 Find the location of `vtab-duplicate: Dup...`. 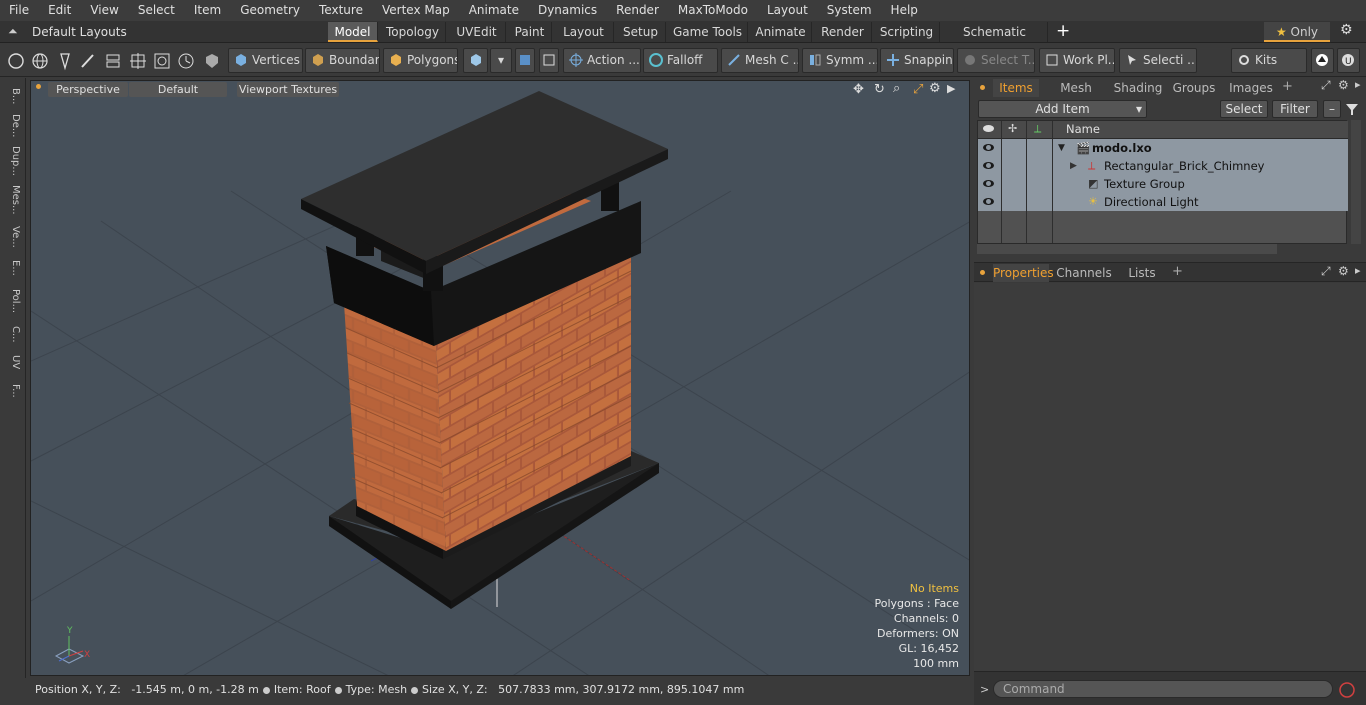

vtab-duplicate: Dup... is located at coordinates (12, 161).